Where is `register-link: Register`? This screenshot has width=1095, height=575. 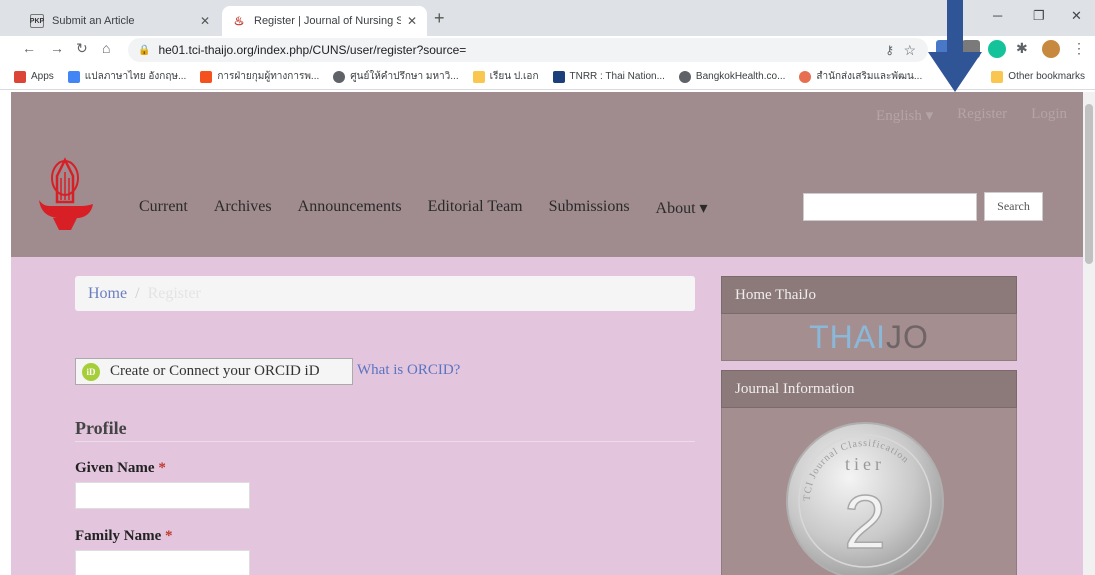
register-link: Register is located at coordinates (982, 115).